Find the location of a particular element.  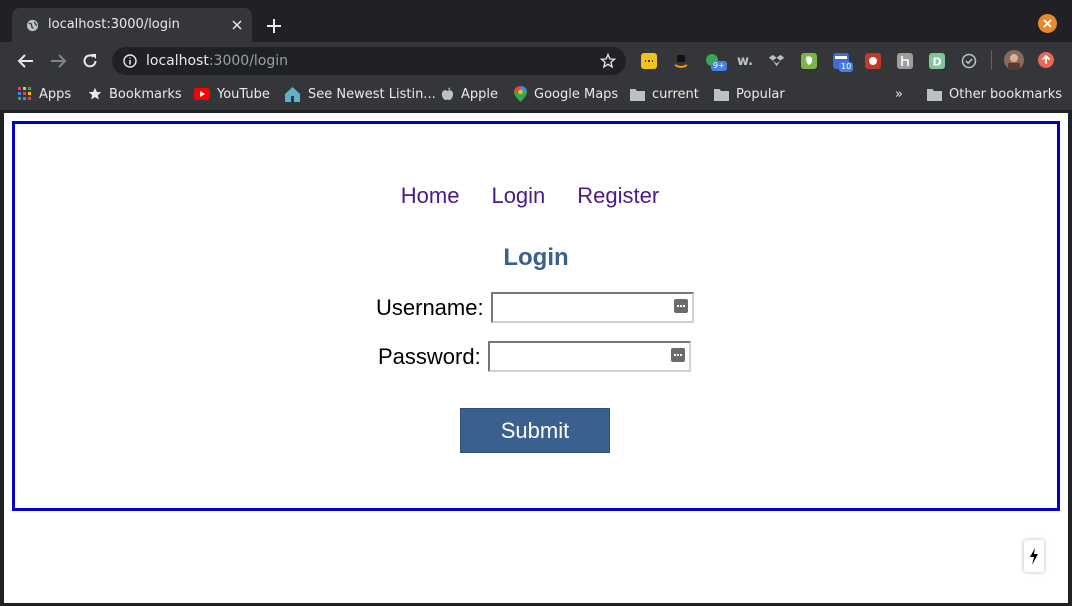

chevron-double-icon: » is located at coordinates (899, 94).